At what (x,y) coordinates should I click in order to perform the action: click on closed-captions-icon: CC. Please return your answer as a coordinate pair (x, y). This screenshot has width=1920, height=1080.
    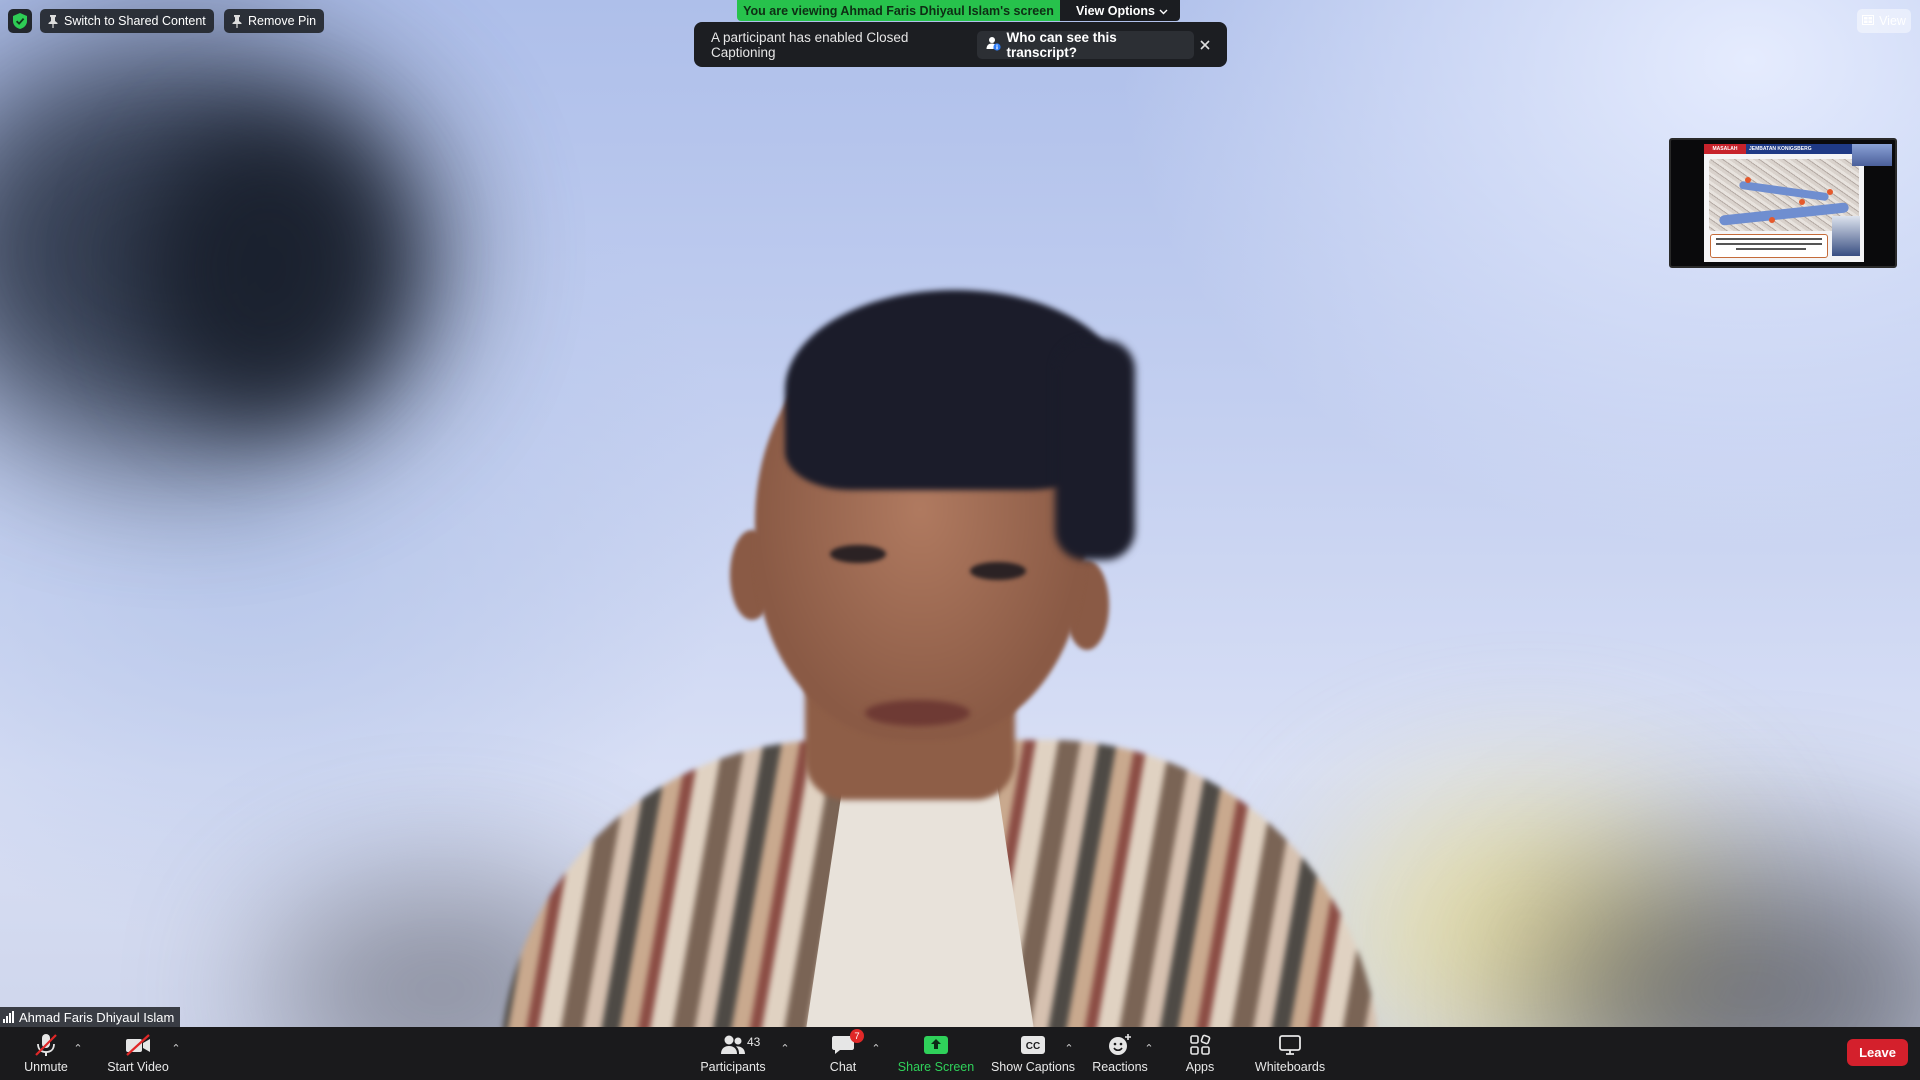
    Looking at the image, I should click on (1033, 1045).